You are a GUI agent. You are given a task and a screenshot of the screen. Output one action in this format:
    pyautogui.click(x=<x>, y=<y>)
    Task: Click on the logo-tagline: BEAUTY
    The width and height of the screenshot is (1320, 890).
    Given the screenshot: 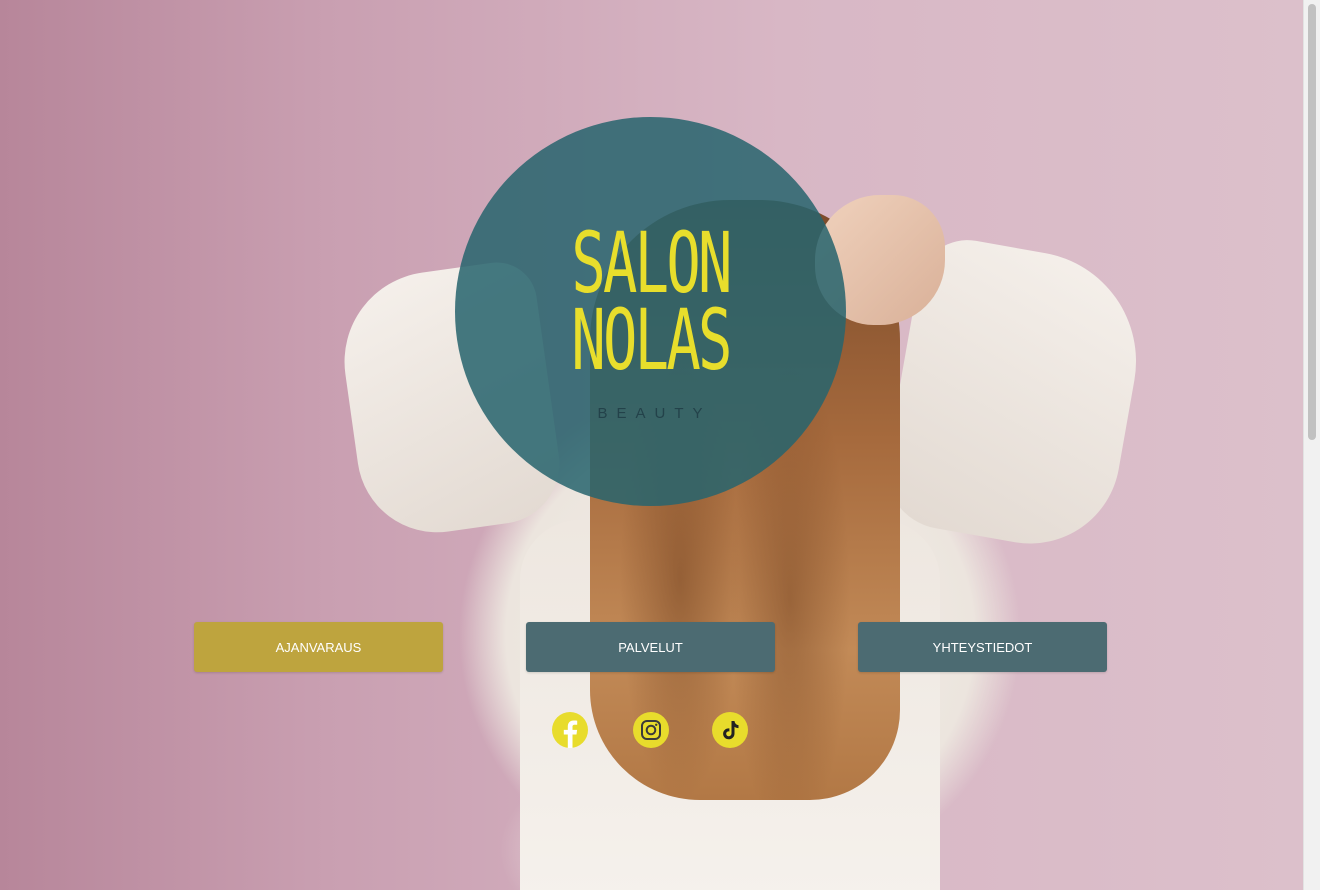 What is the action you would take?
    pyautogui.click(x=654, y=413)
    